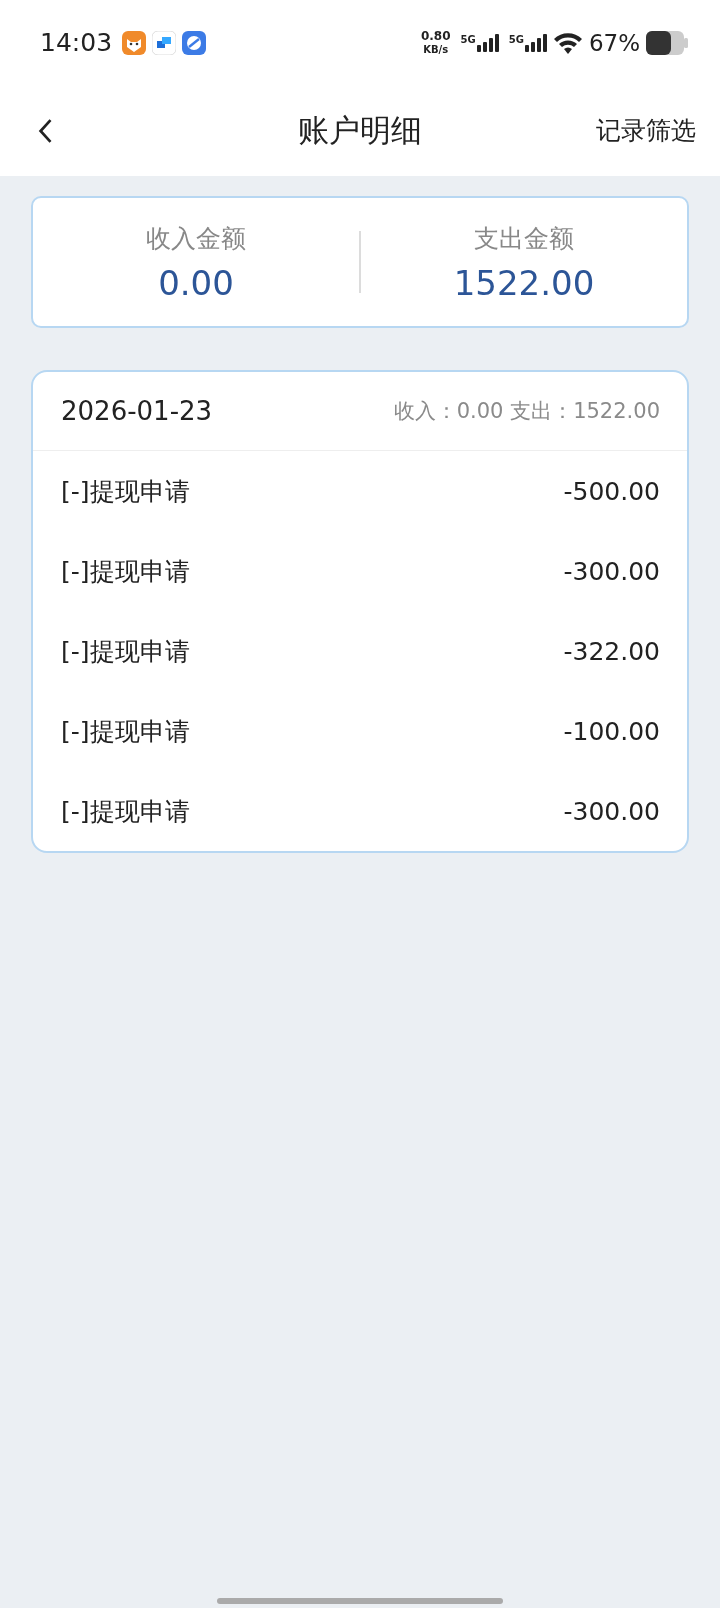 Image resolution: width=720 pixels, height=1608 pixels. Describe the element at coordinates (134, 42) in the screenshot. I see `fox-app-icon` at that location.